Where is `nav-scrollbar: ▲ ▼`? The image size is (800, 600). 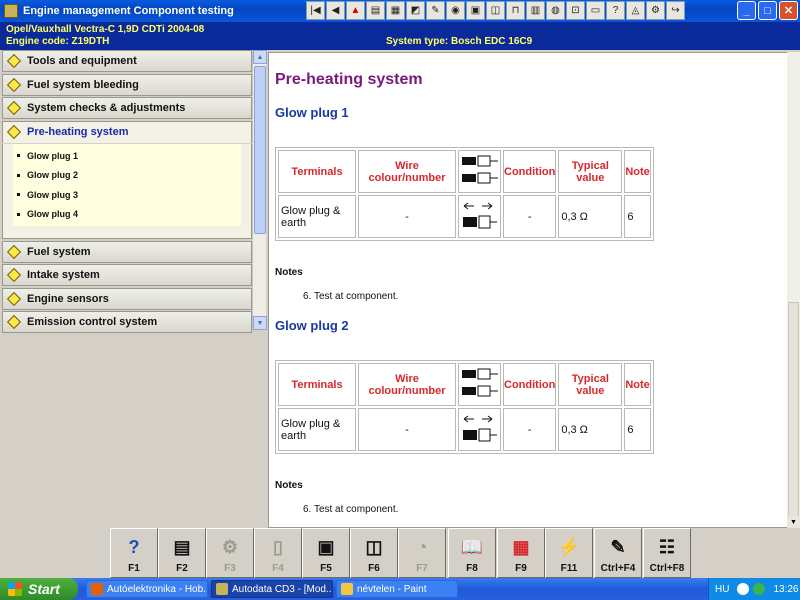
nav-scrollbar: ▲ ▼ is located at coordinates (259, 190).